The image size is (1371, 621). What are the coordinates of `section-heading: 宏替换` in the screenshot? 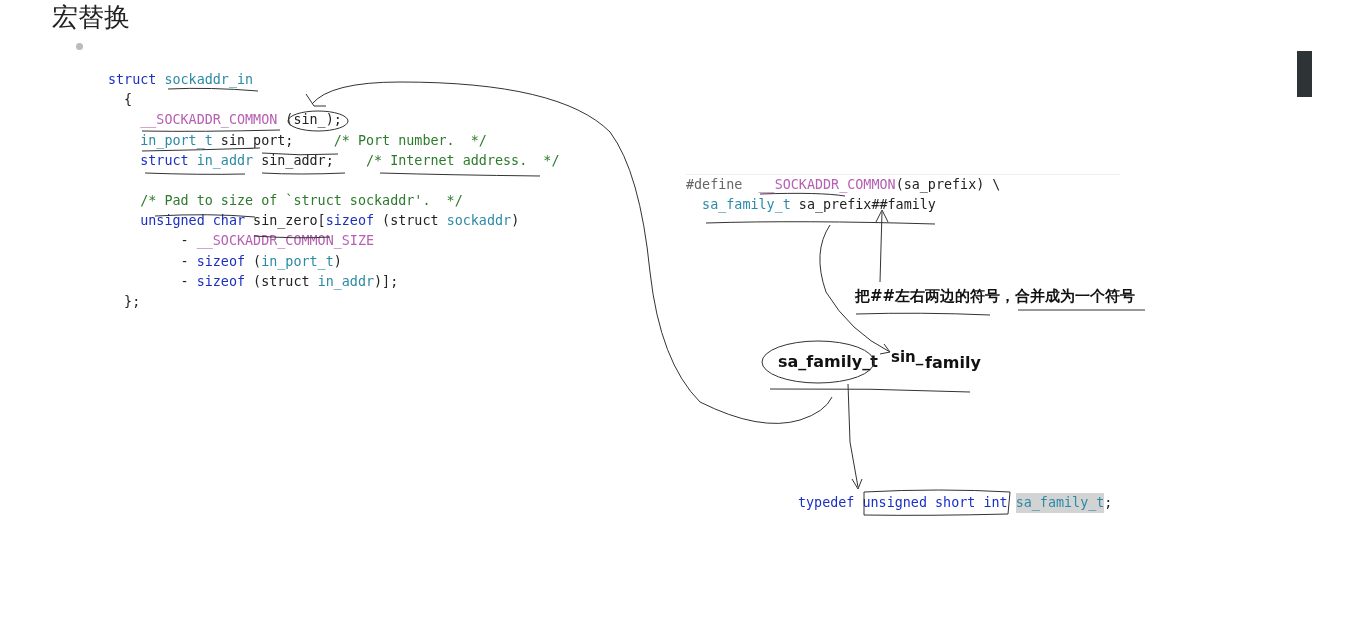 It's located at (91, 17).